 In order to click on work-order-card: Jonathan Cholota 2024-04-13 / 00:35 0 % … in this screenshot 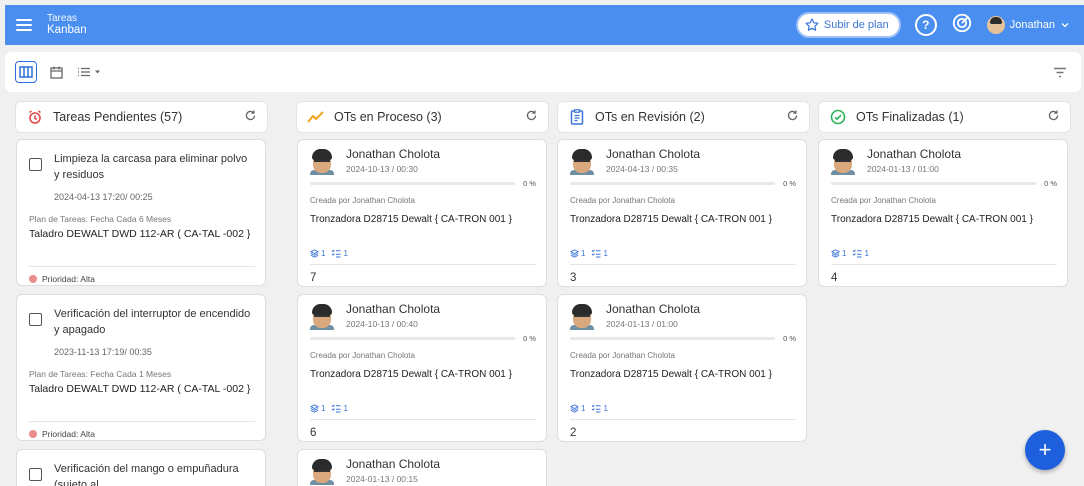, I will do `click(682, 213)`.